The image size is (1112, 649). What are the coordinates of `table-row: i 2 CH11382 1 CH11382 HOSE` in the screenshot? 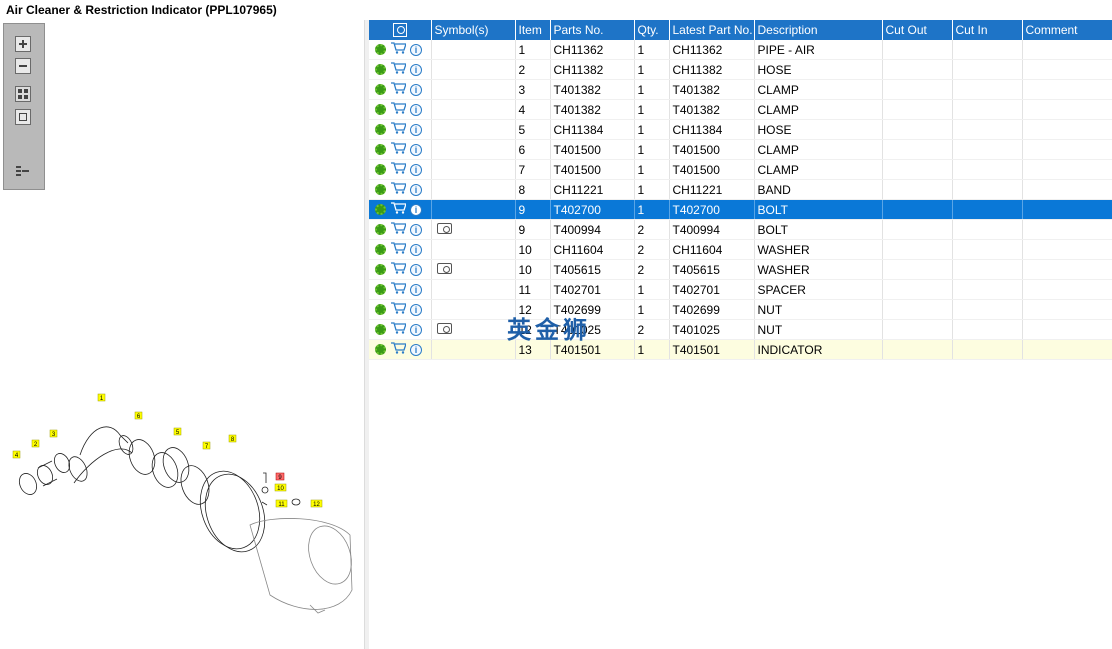 It's located at (740, 69).